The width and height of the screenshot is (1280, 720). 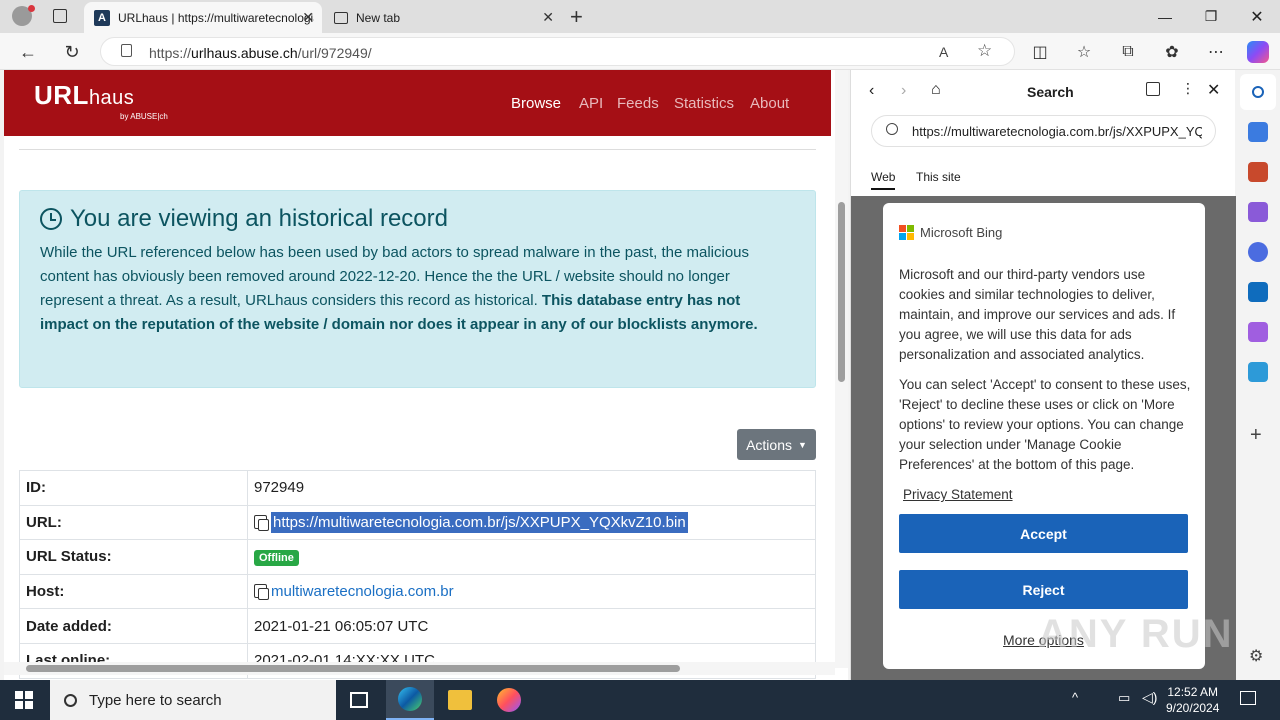 What do you see at coordinates (938, 177) in the screenshot?
I see `tab-this-site: This site` at bounding box center [938, 177].